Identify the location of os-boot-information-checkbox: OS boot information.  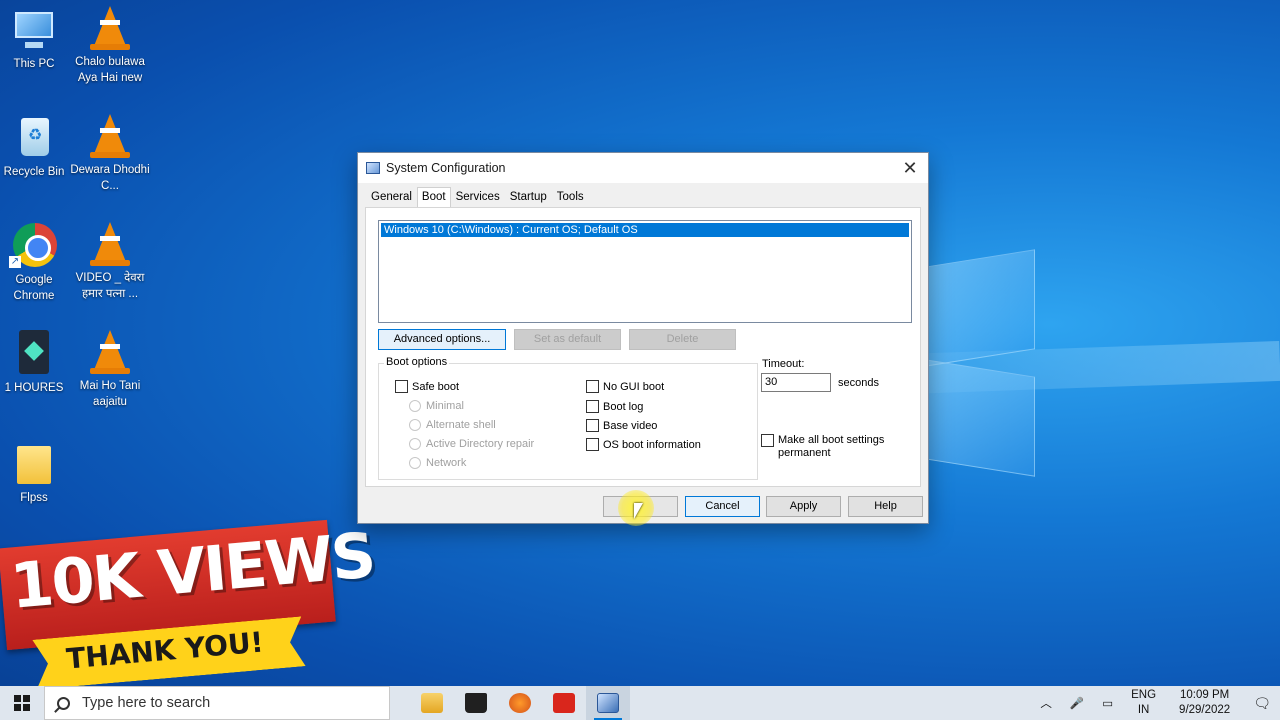
(643, 444).